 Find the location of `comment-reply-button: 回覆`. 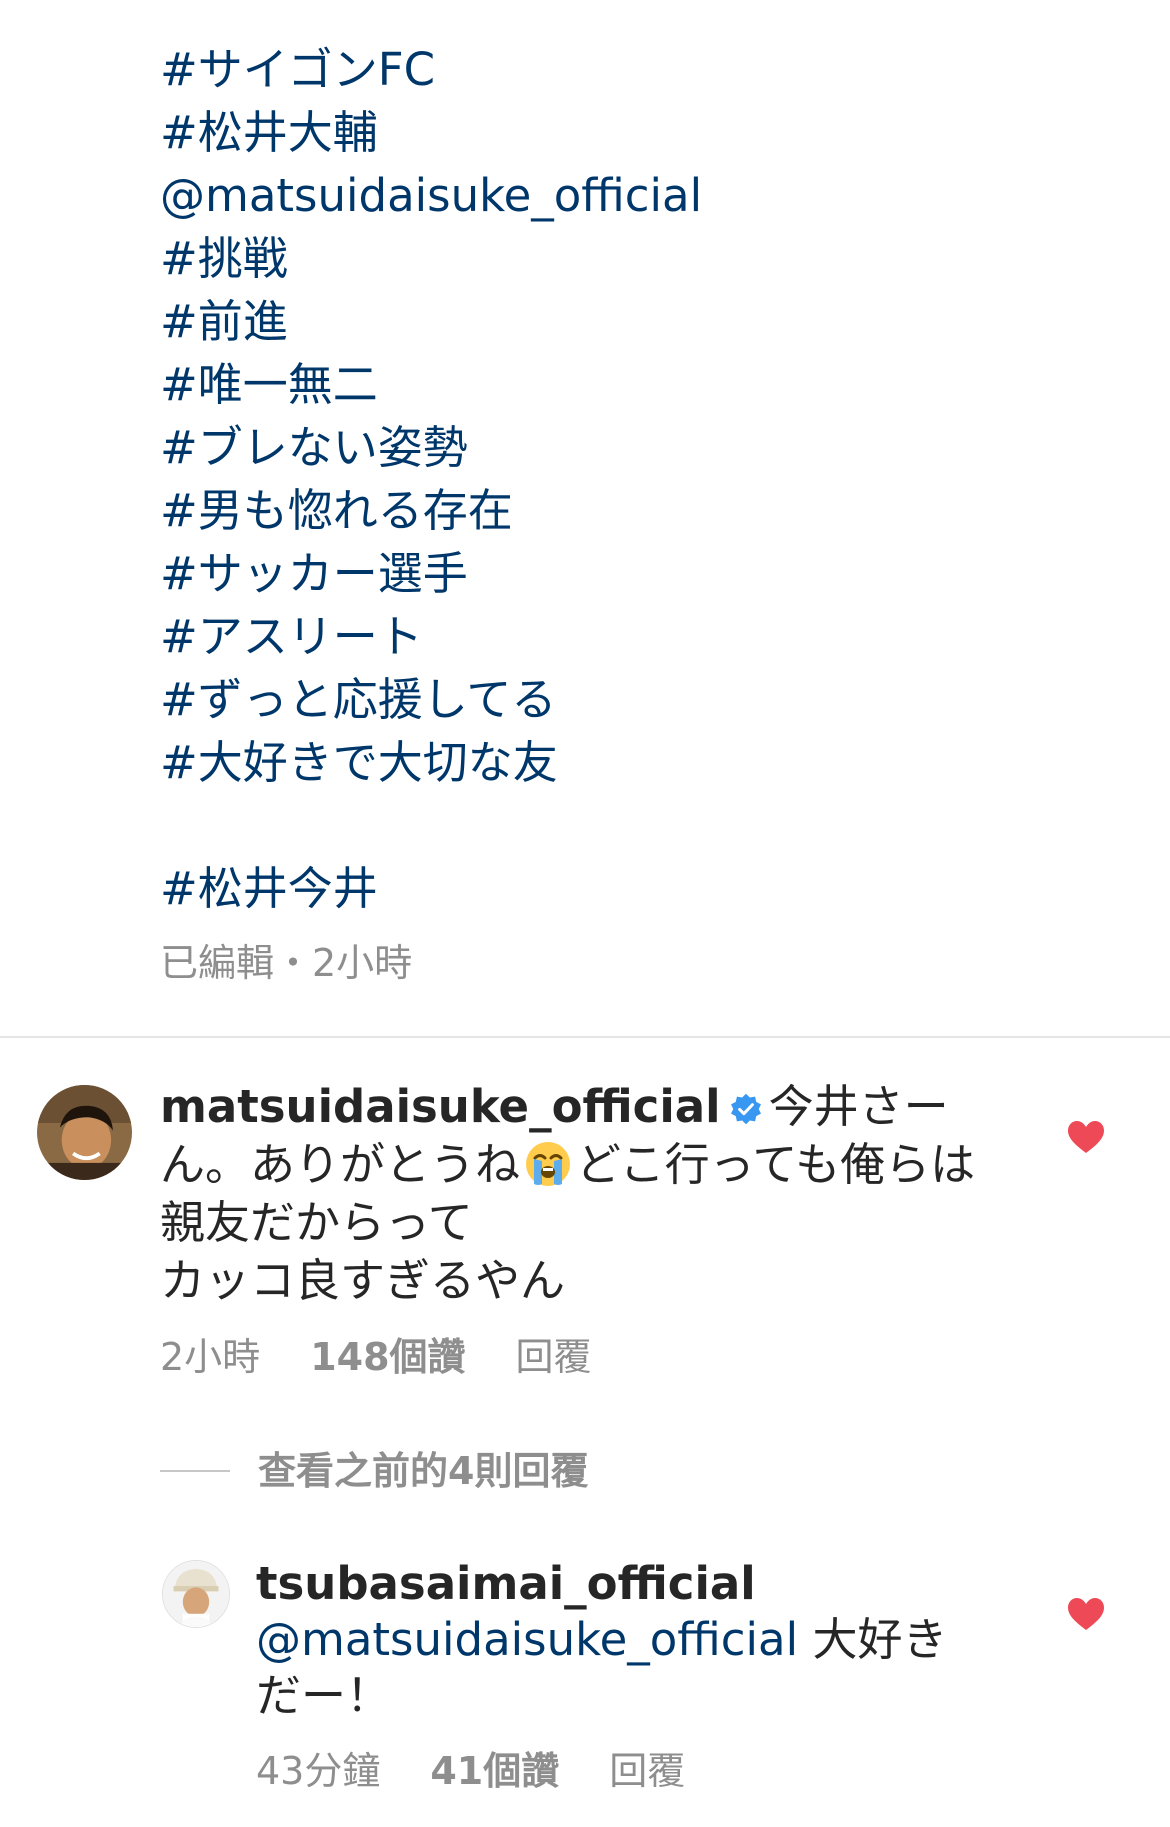

comment-reply-button: 回覆 is located at coordinates (554, 1357).